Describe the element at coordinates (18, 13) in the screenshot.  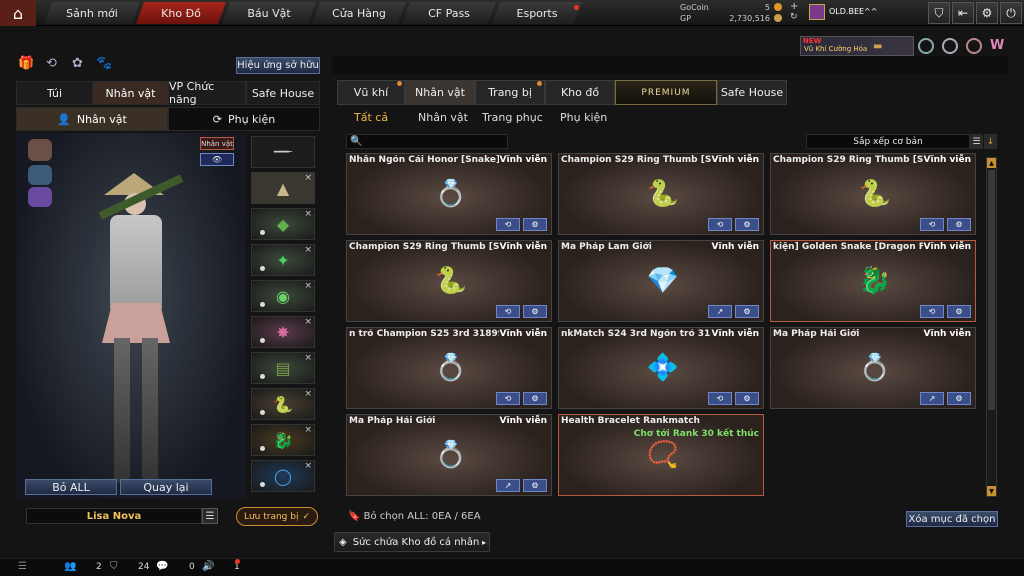
I see `home-button: ⌂` at that location.